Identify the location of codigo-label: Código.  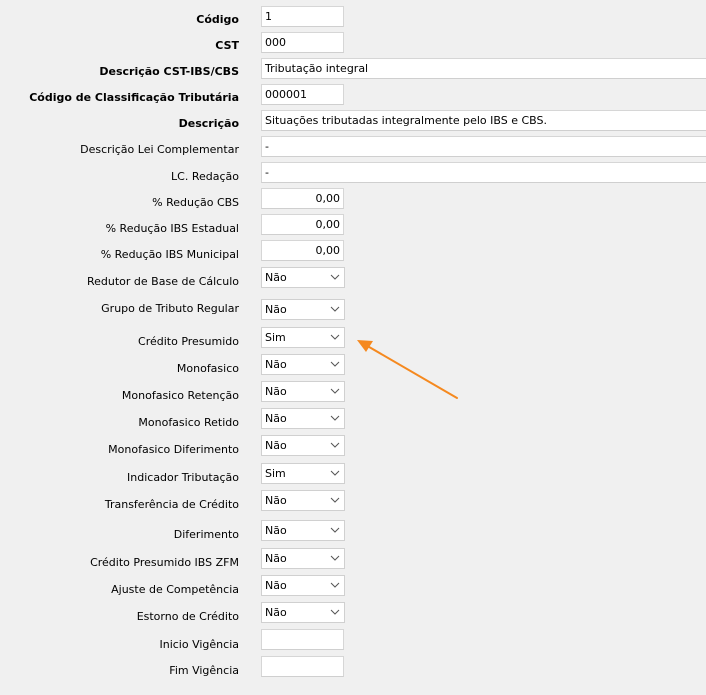
(217, 19).